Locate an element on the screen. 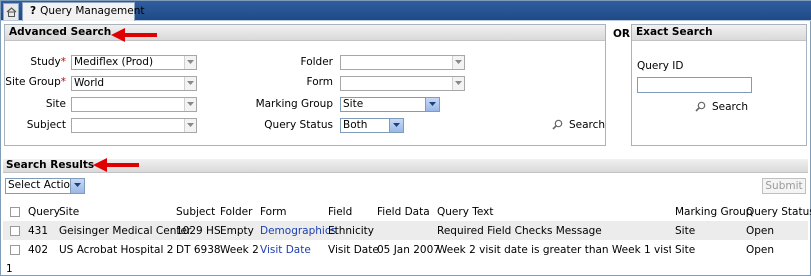 The width and height of the screenshot is (811, 276). column-header-form: Form is located at coordinates (273, 212).